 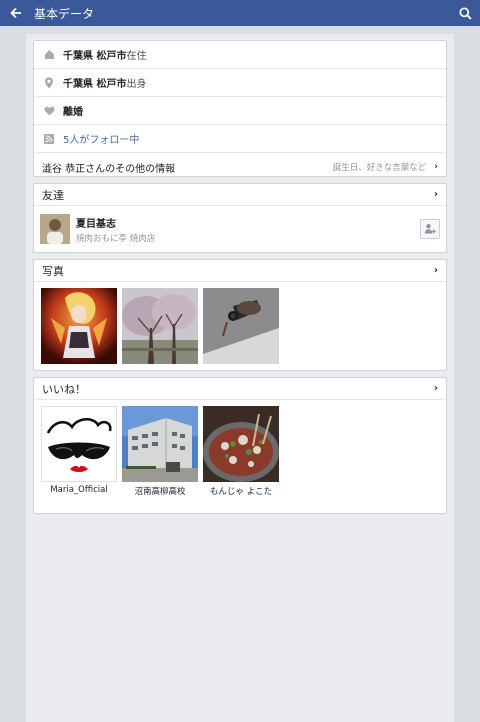 What do you see at coordinates (95, 56) in the screenshot?
I see `location-name: 千葉県 松戸市` at bounding box center [95, 56].